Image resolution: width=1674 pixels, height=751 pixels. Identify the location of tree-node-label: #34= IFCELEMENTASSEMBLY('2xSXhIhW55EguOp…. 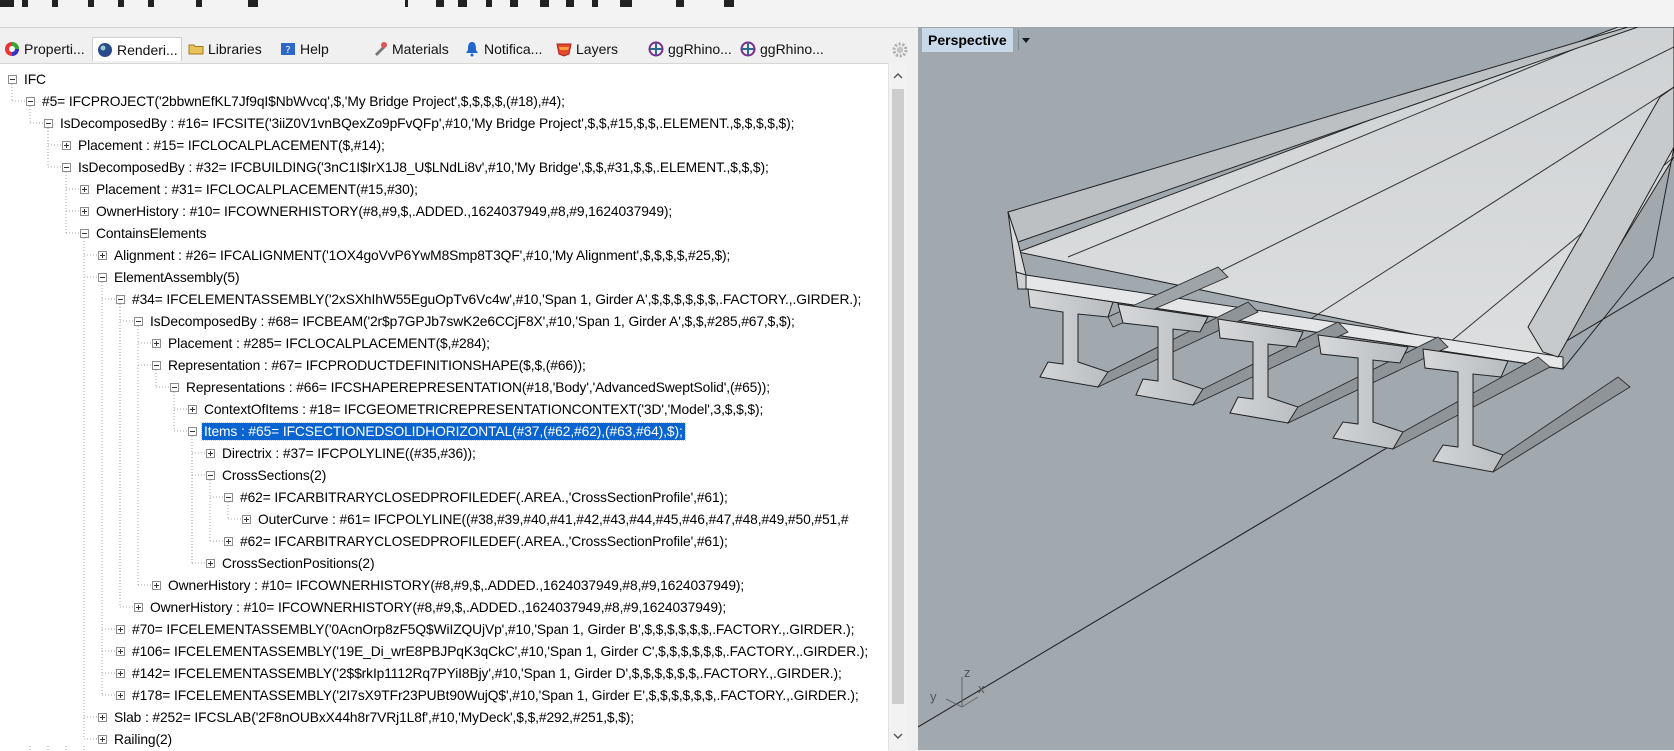
(496, 299).